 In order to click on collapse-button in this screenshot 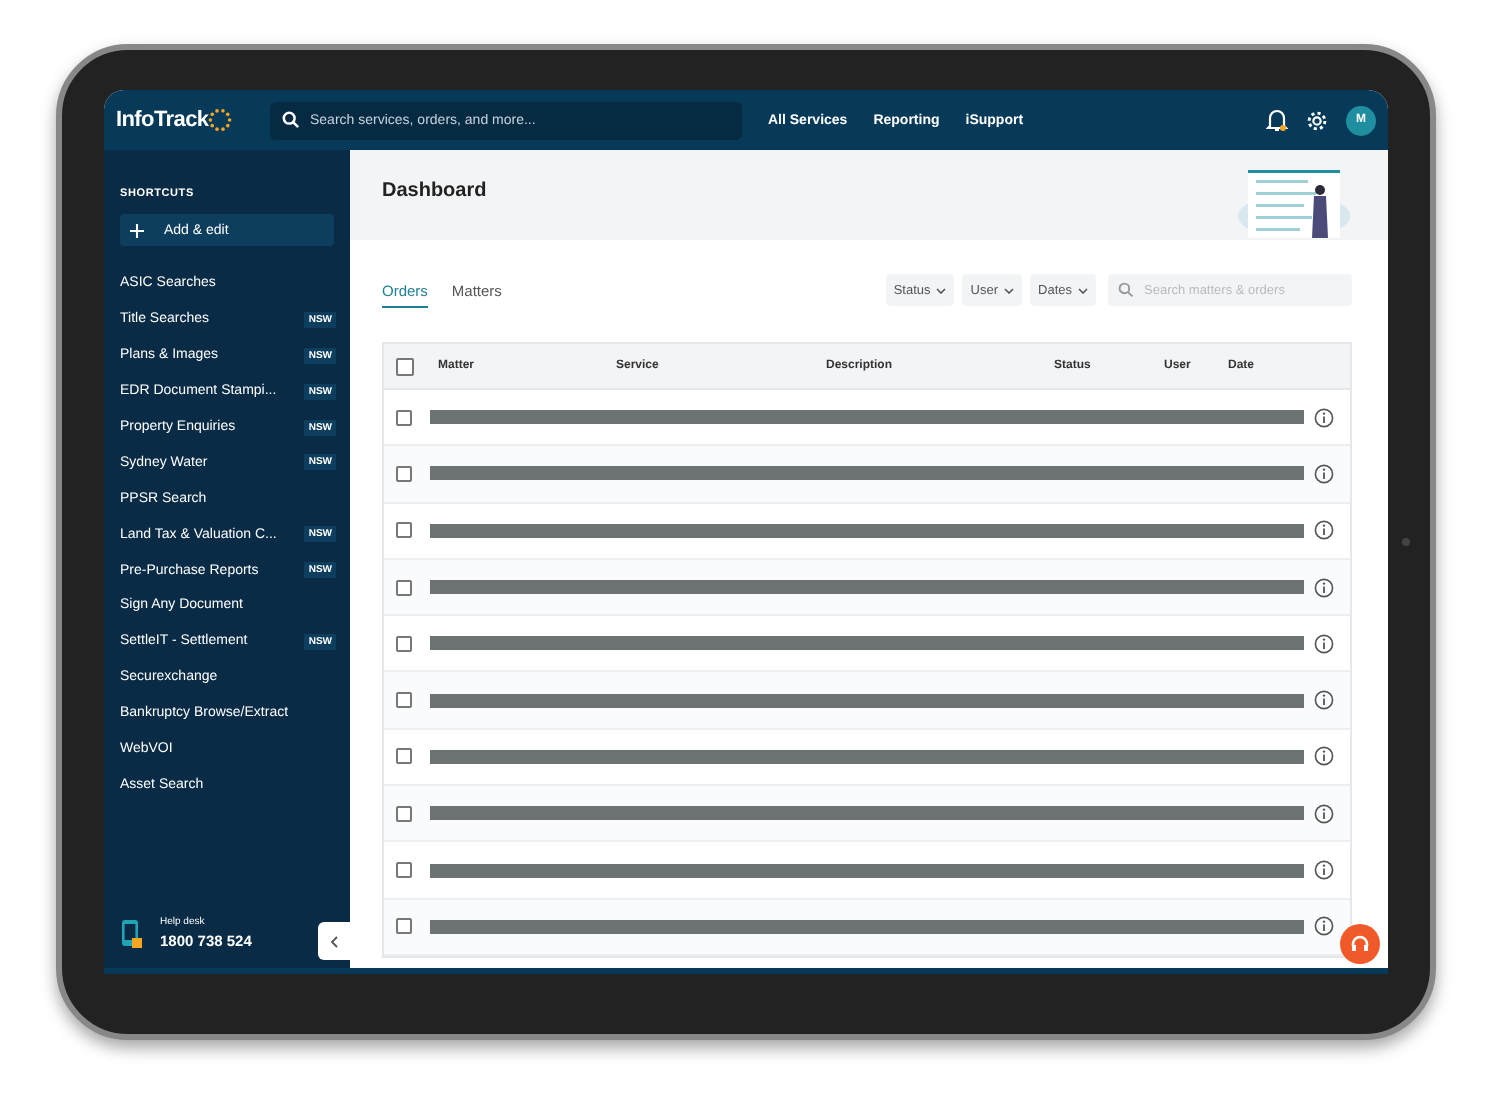, I will do `click(334, 941)`.